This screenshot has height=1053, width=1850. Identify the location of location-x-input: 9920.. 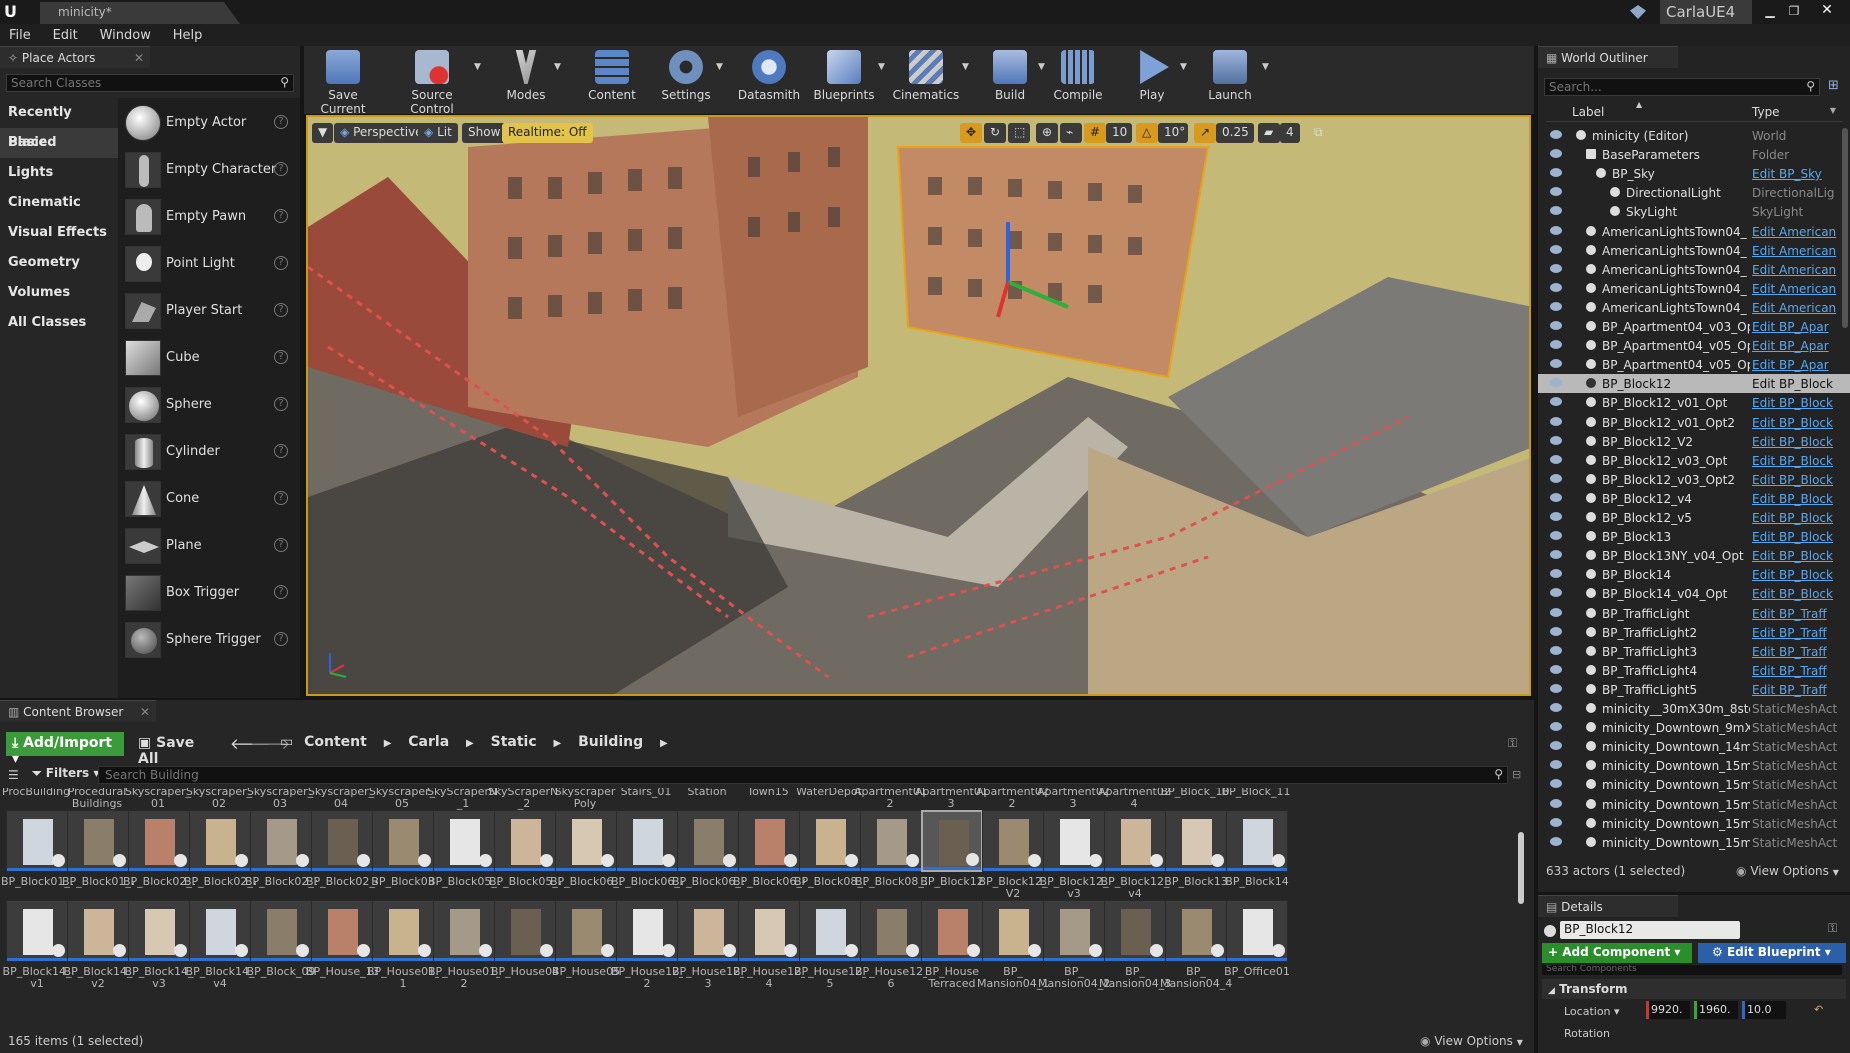
(1668, 1010).